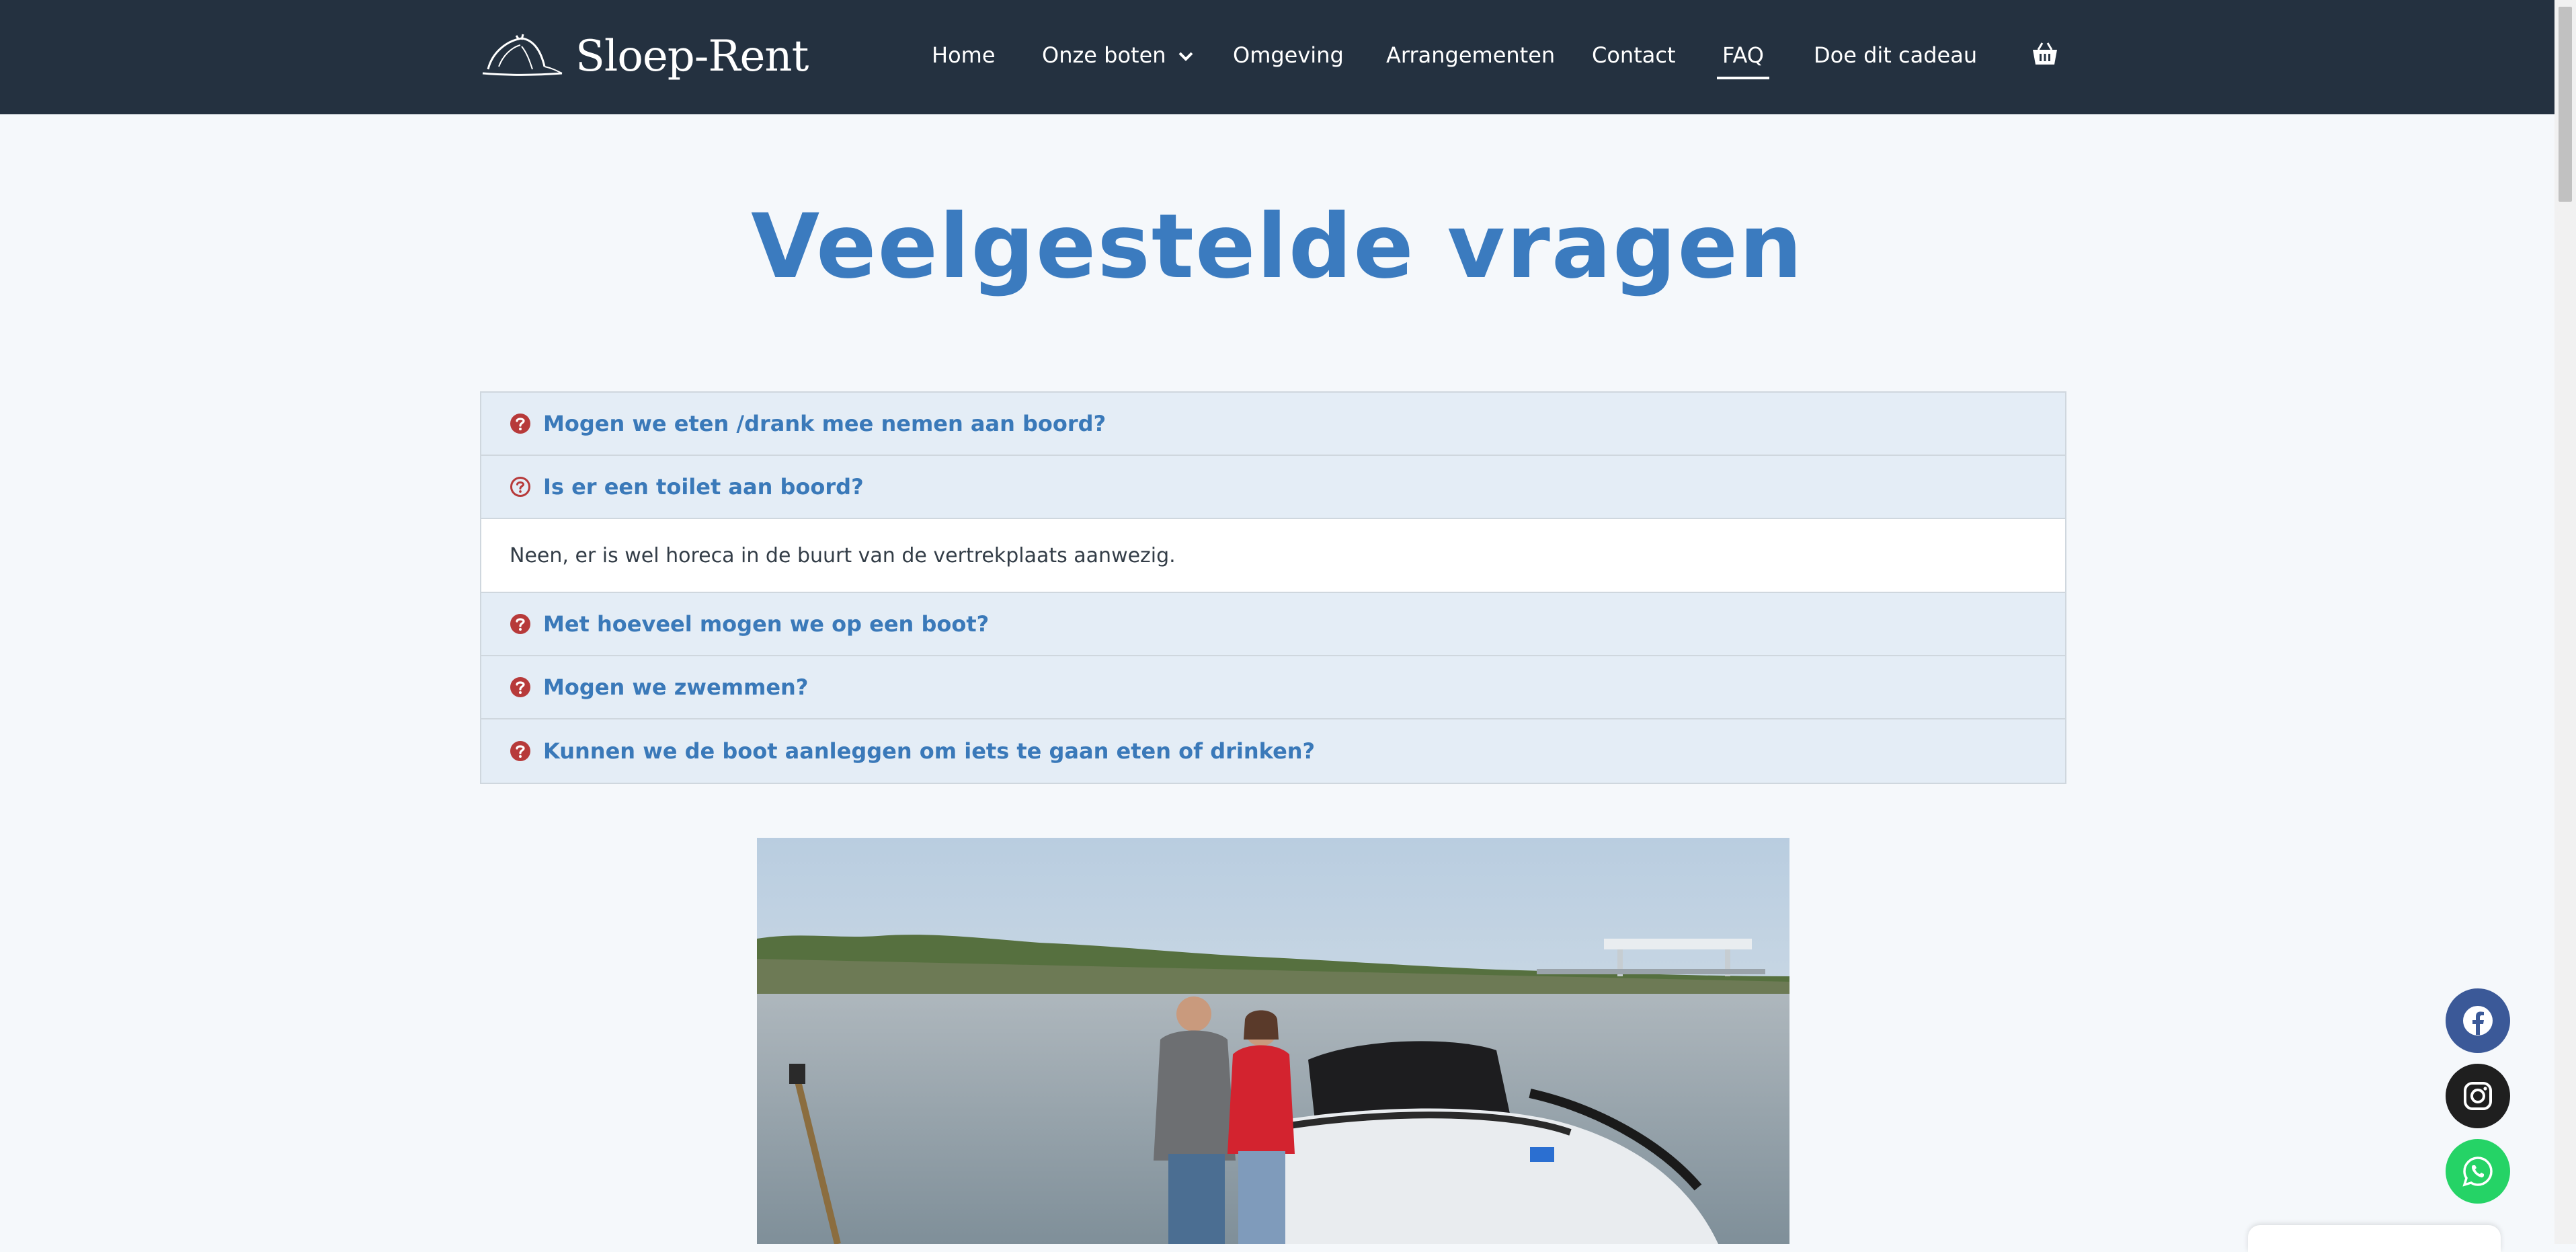  What do you see at coordinates (1273, 624) in the screenshot?
I see `faq-question-3: Met hoeveel mogen we op een boot?` at bounding box center [1273, 624].